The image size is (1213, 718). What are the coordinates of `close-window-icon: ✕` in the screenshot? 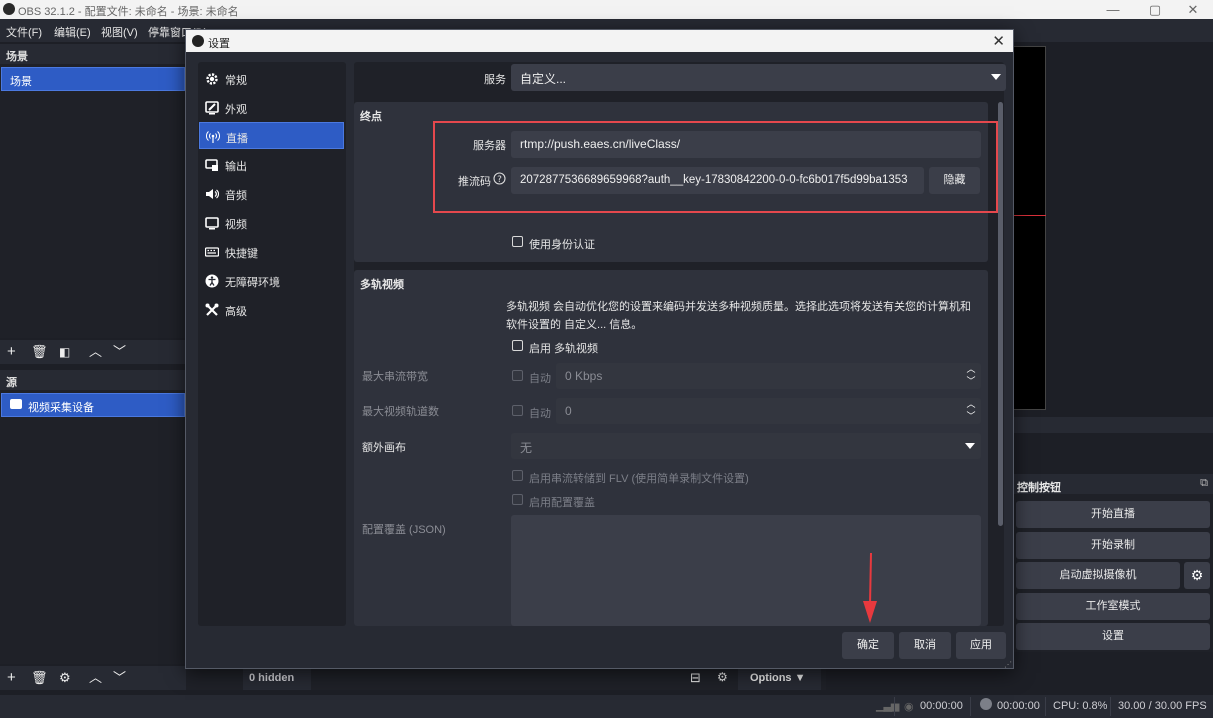 It's located at (1193, 9).